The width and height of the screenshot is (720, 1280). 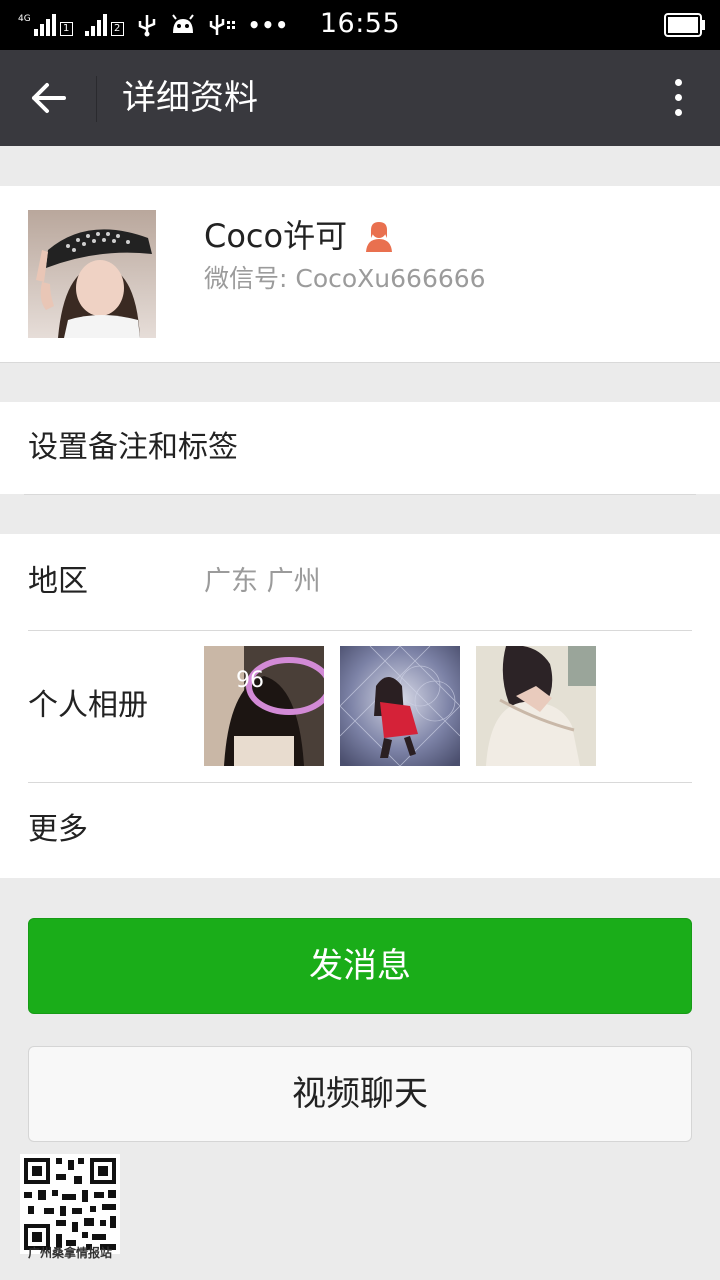 What do you see at coordinates (360, 1094) in the screenshot?
I see `video-call-button: 视频聊天` at bounding box center [360, 1094].